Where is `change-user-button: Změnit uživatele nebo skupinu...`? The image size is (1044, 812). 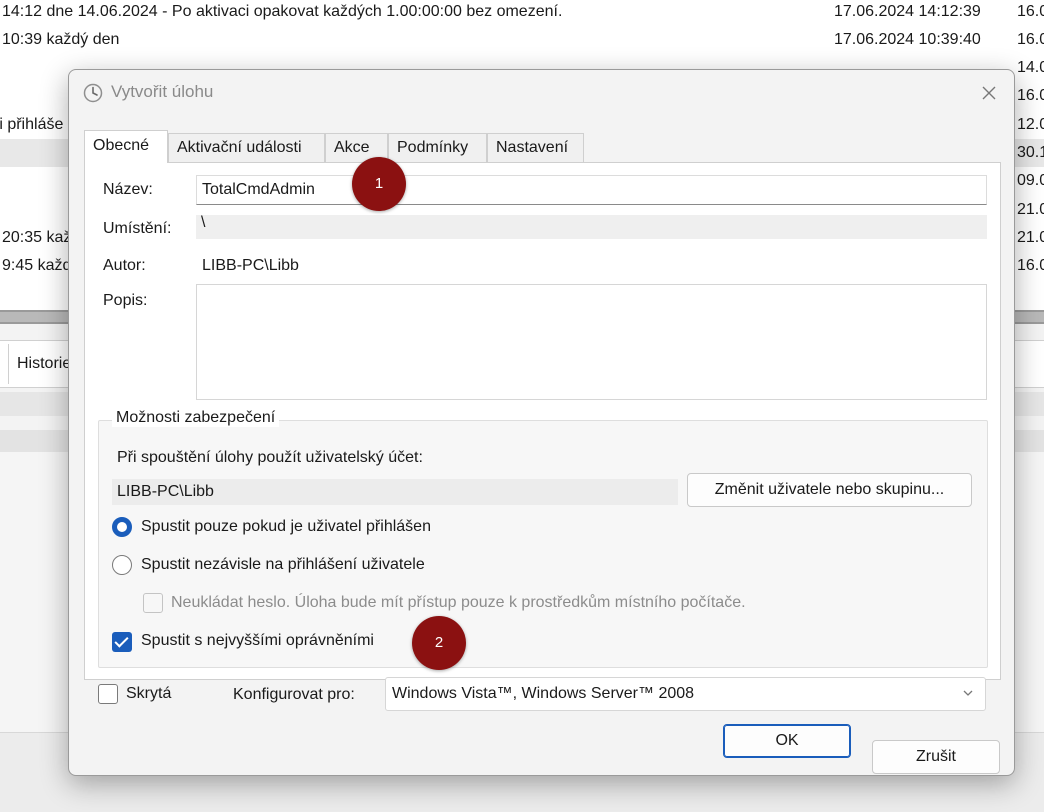
change-user-button: Změnit uživatele nebo skupinu... is located at coordinates (829, 490).